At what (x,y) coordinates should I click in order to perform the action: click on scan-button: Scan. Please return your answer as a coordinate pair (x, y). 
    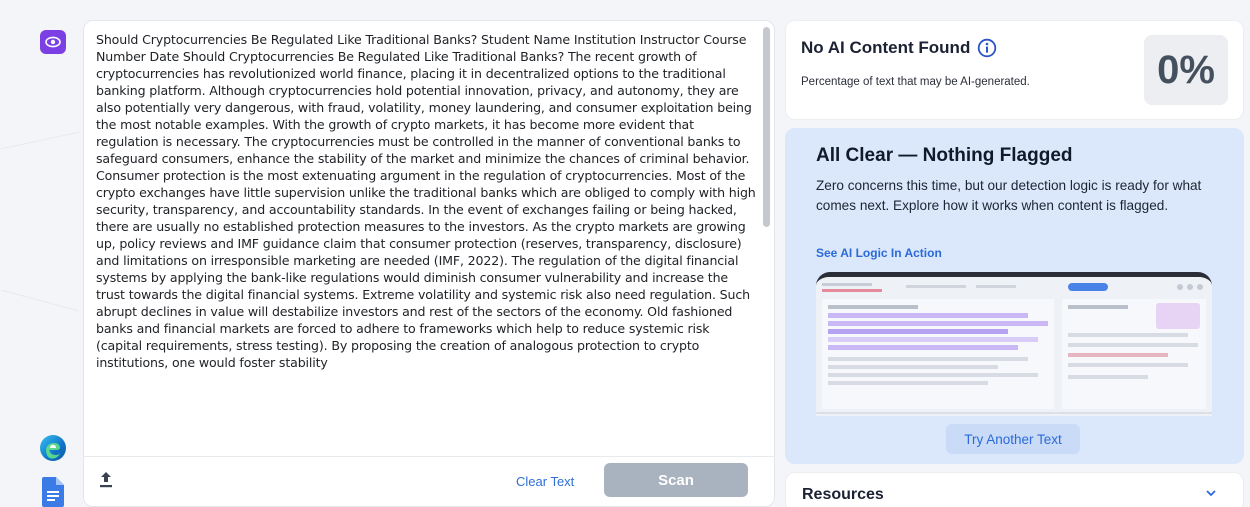
    Looking at the image, I should click on (676, 480).